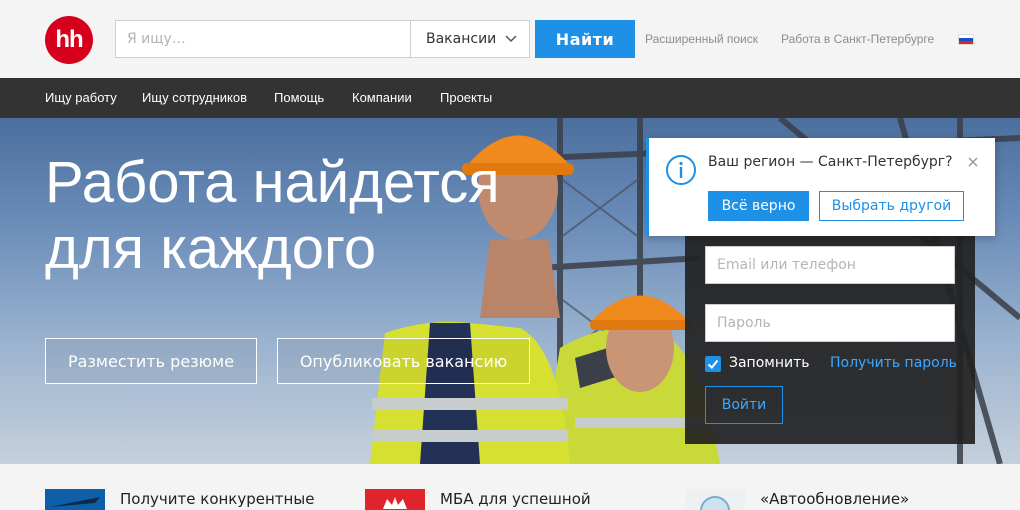  Describe the element at coordinates (715, 503) in the screenshot. I see `refresh-icon` at that location.